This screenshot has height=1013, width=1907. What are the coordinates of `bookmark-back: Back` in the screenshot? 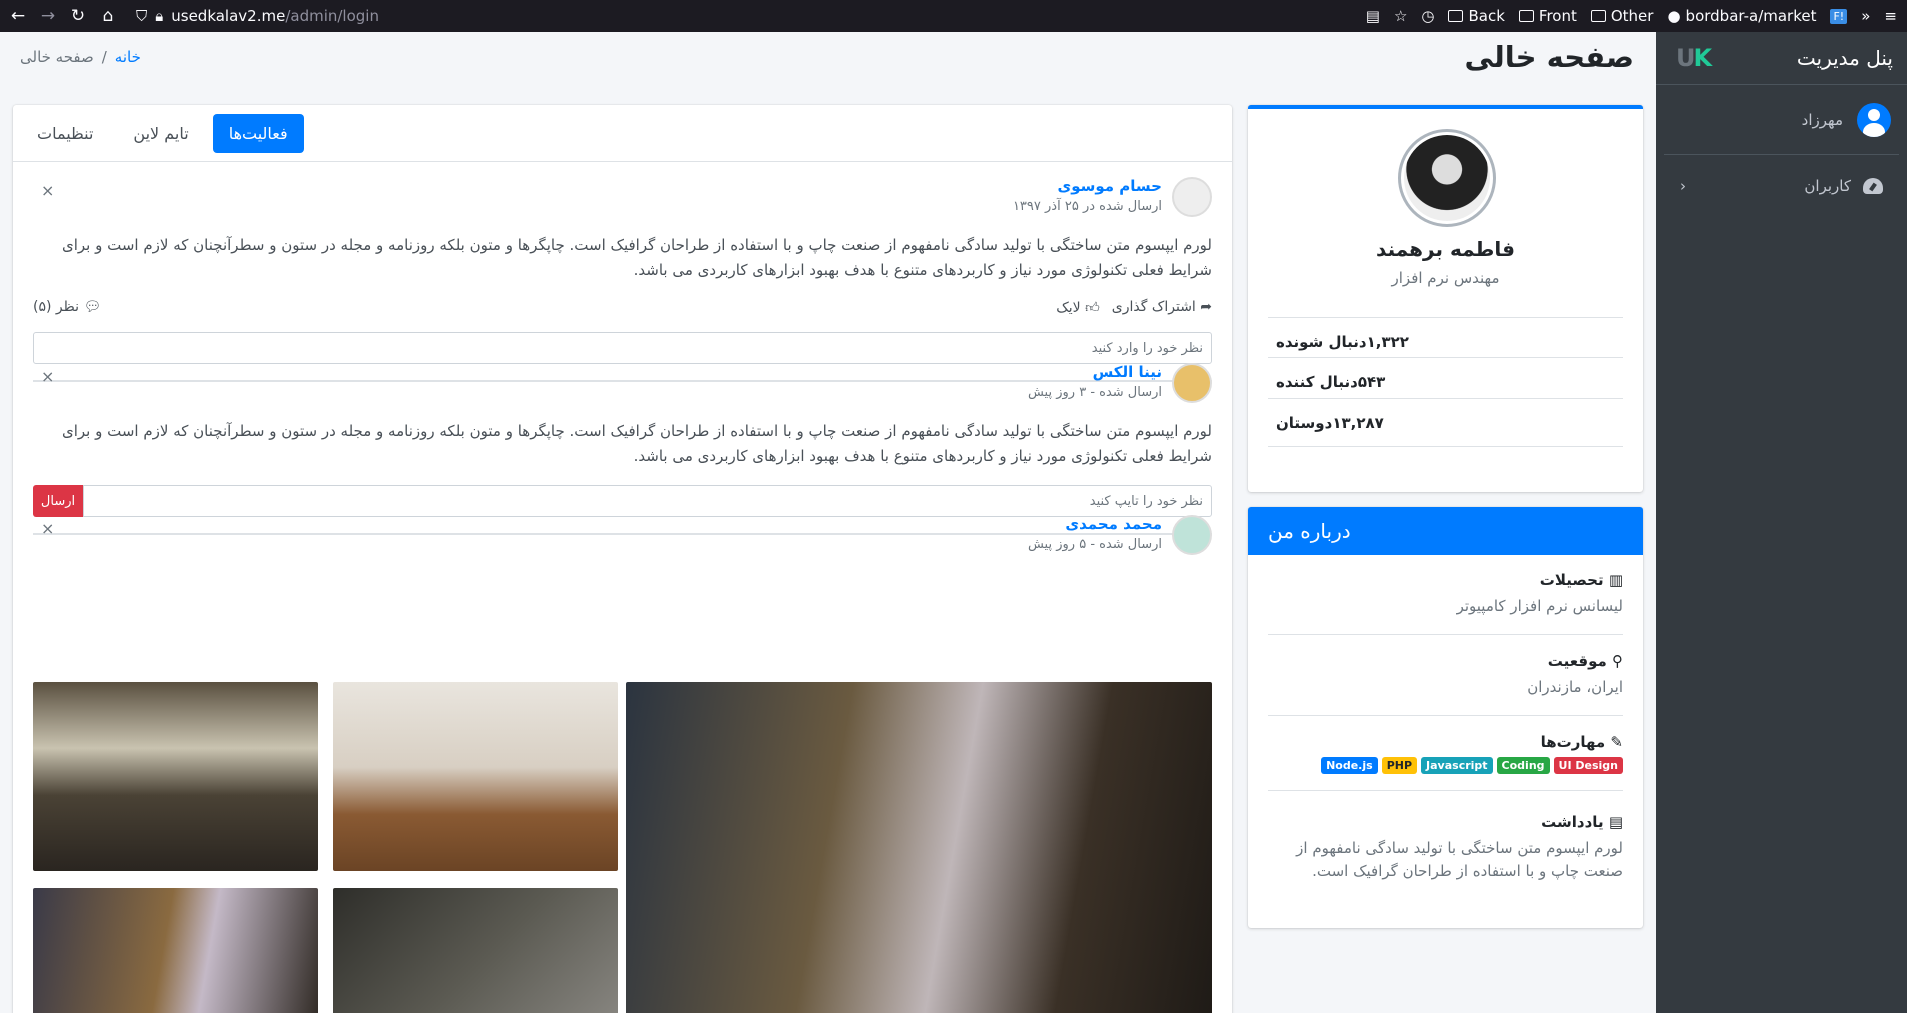 It's located at (1476, 16).